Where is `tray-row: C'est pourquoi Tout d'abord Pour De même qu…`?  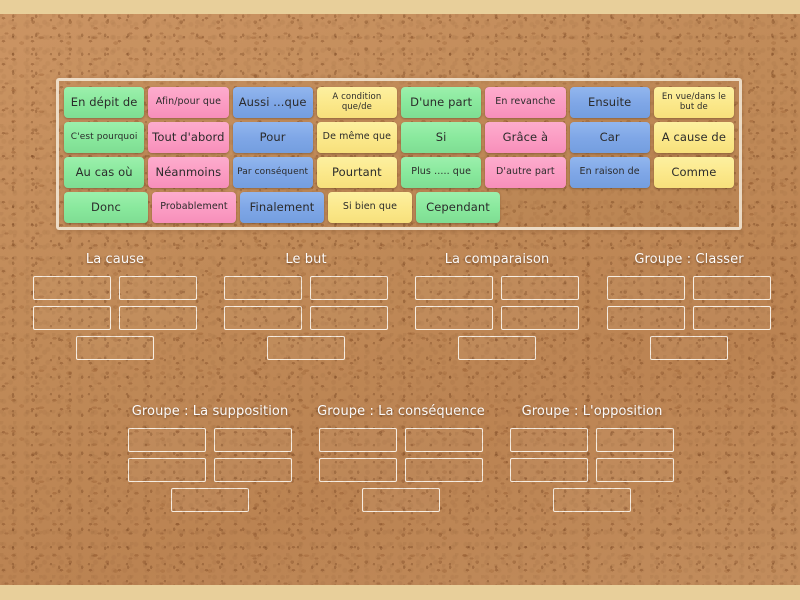
tray-row: C'est pourquoi Tout d'abord Pour De même qu… is located at coordinates (399, 137).